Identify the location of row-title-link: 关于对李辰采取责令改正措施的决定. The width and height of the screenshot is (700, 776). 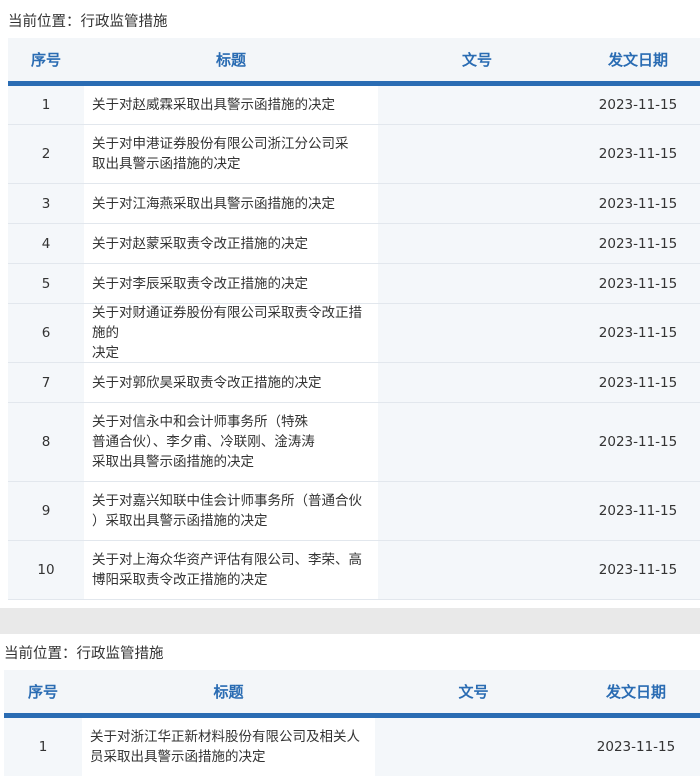
(231, 283).